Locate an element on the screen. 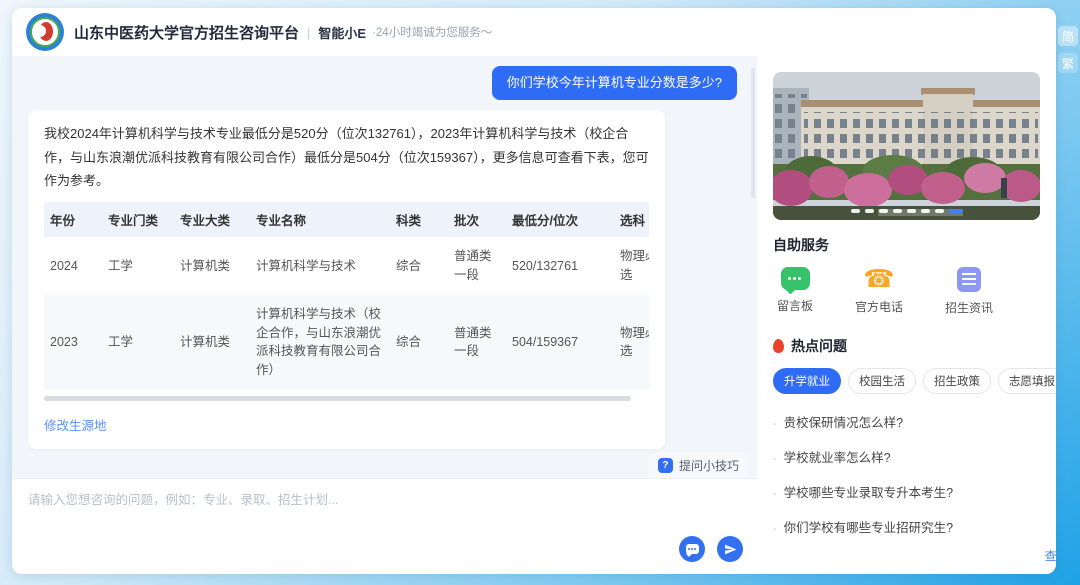 This screenshot has width=1080, height=585. col-year: 年份 is located at coordinates (73, 220).